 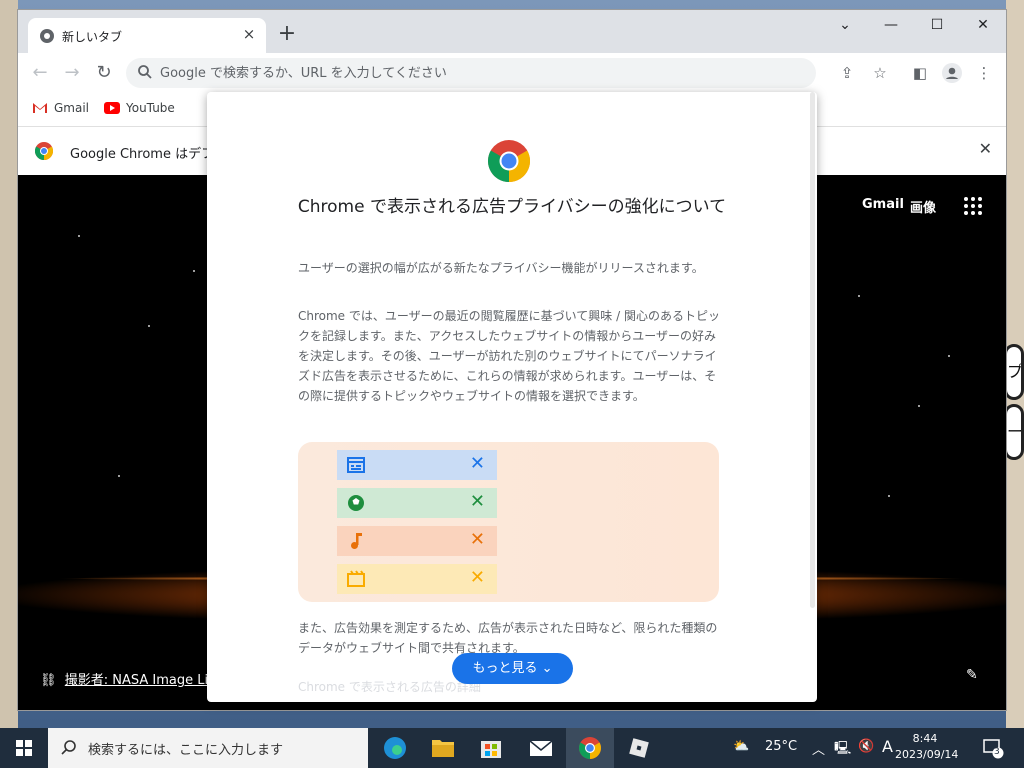 I want to click on minimize-button: —, so click(x=891, y=26).